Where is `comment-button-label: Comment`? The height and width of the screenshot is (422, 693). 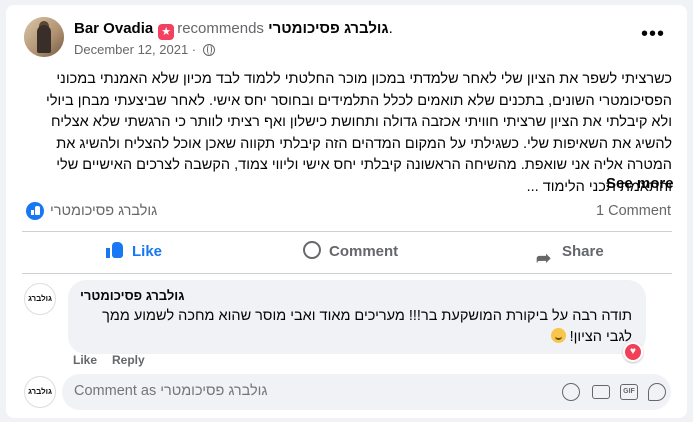 comment-button-label: Comment is located at coordinates (364, 251).